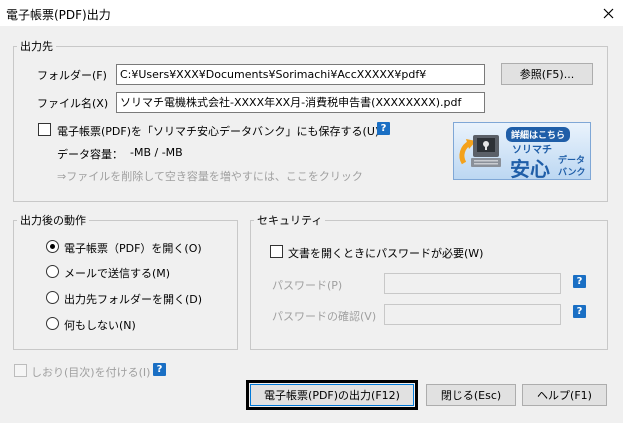  What do you see at coordinates (290, 220) in the screenshot?
I see `security-legend: セキュリティ` at bounding box center [290, 220].